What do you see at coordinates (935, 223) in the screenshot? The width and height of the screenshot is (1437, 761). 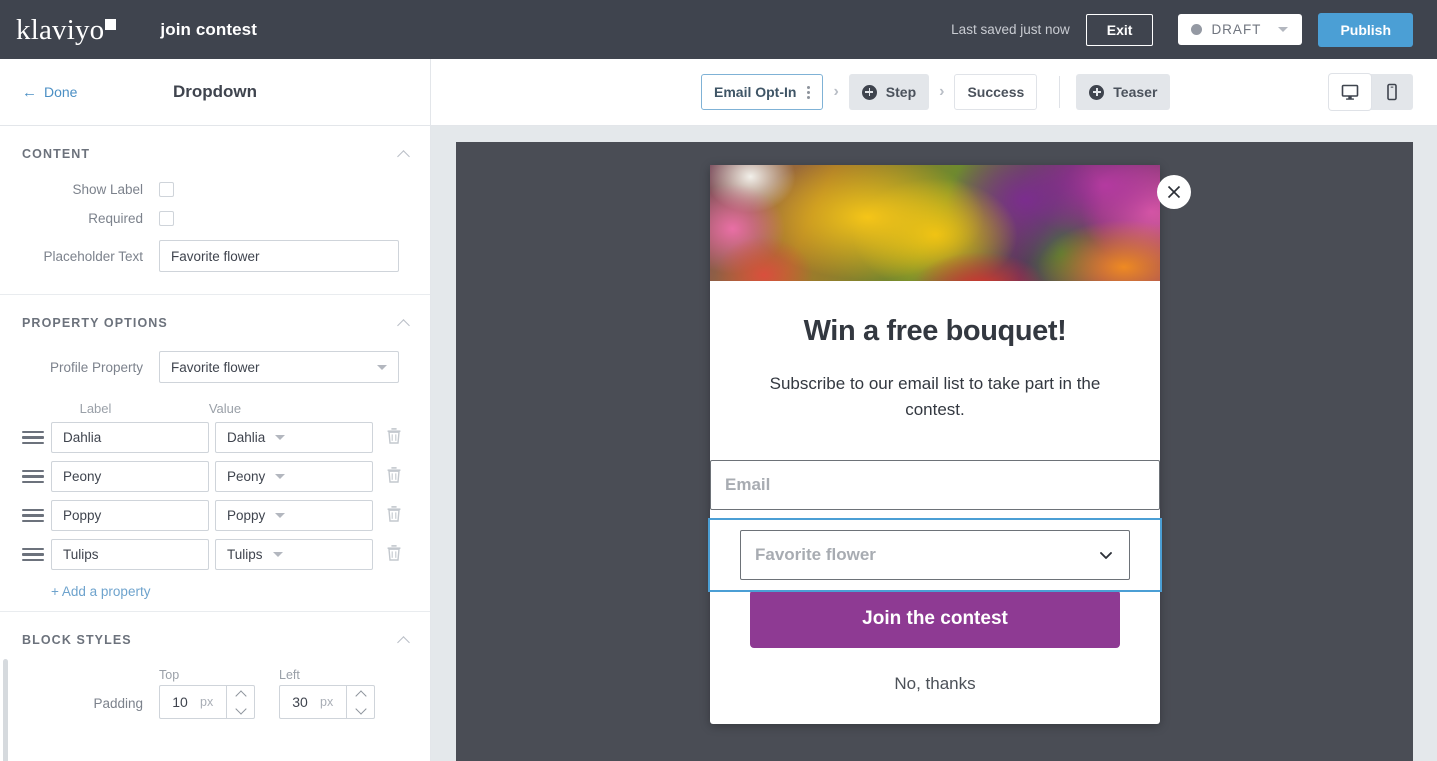 I see `header-image` at bounding box center [935, 223].